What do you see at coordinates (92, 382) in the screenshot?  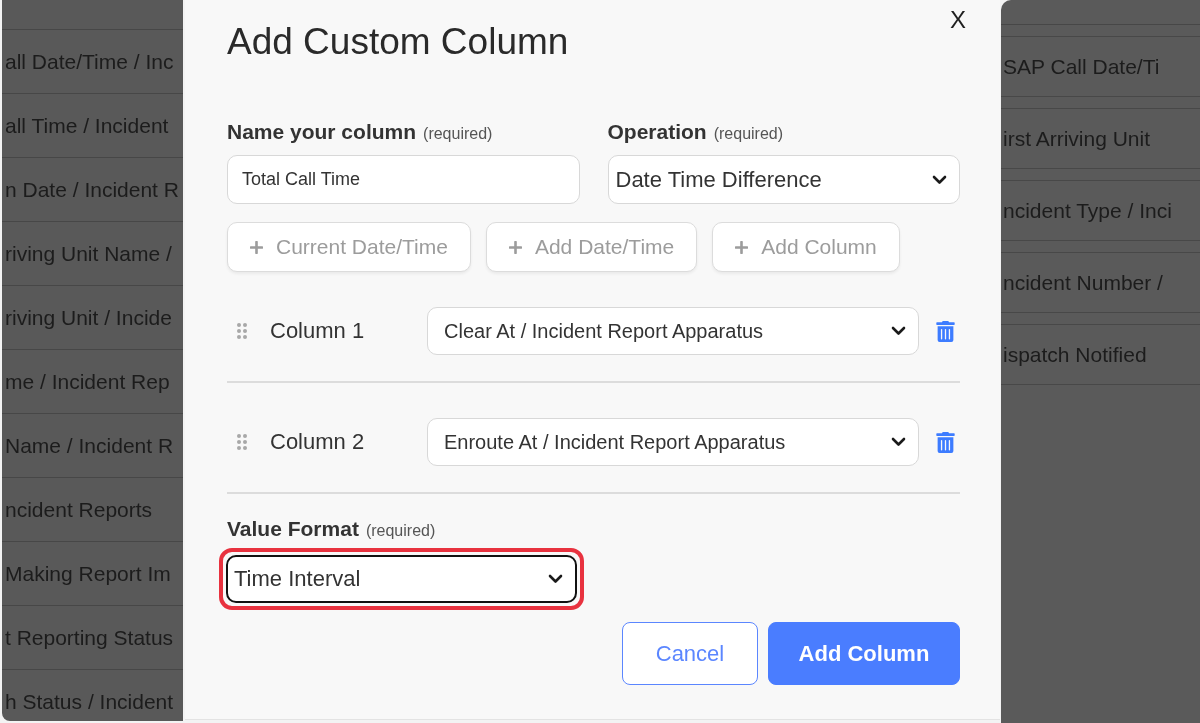 I see `list-item: me / Incident Rep` at bounding box center [92, 382].